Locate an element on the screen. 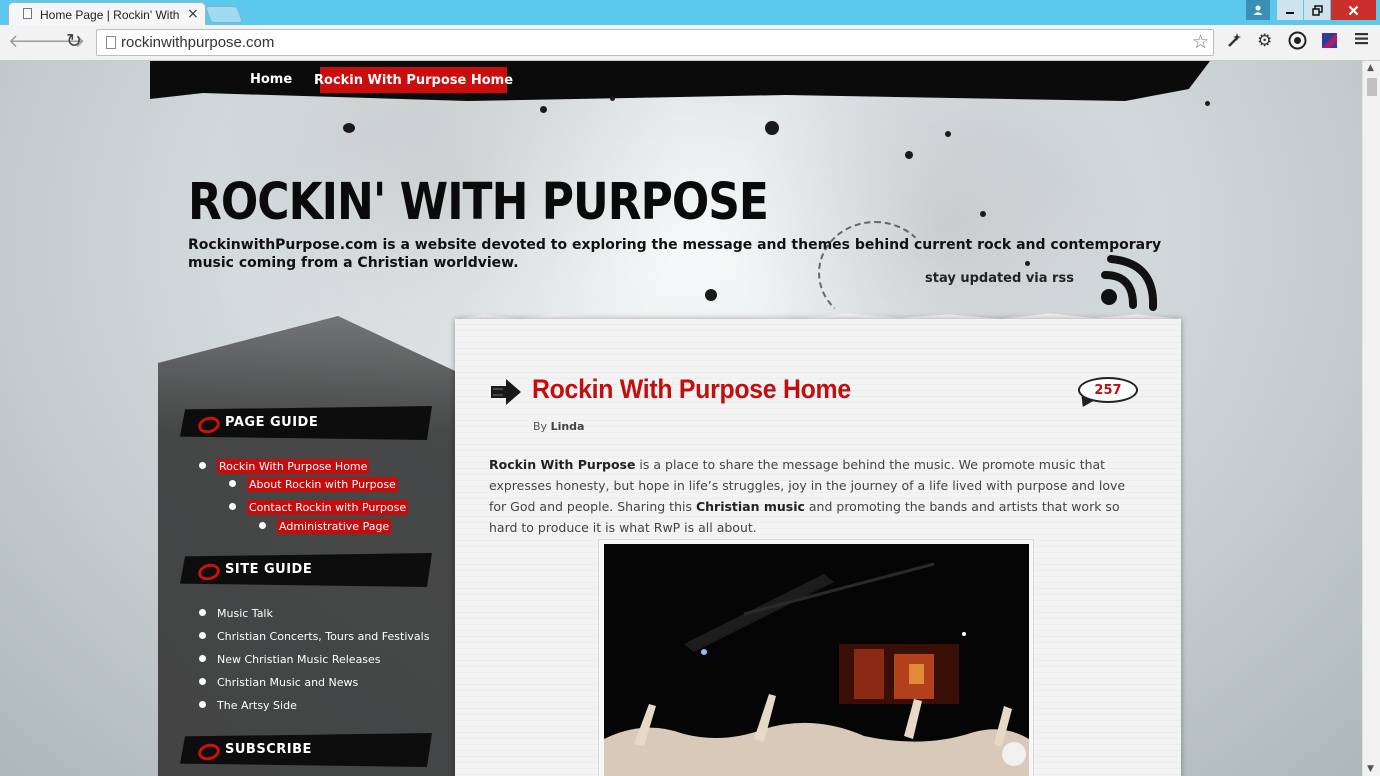 This screenshot has width=1380, height=776. site-guide-item-label: Music Talk is located at coordinates (245, 613).